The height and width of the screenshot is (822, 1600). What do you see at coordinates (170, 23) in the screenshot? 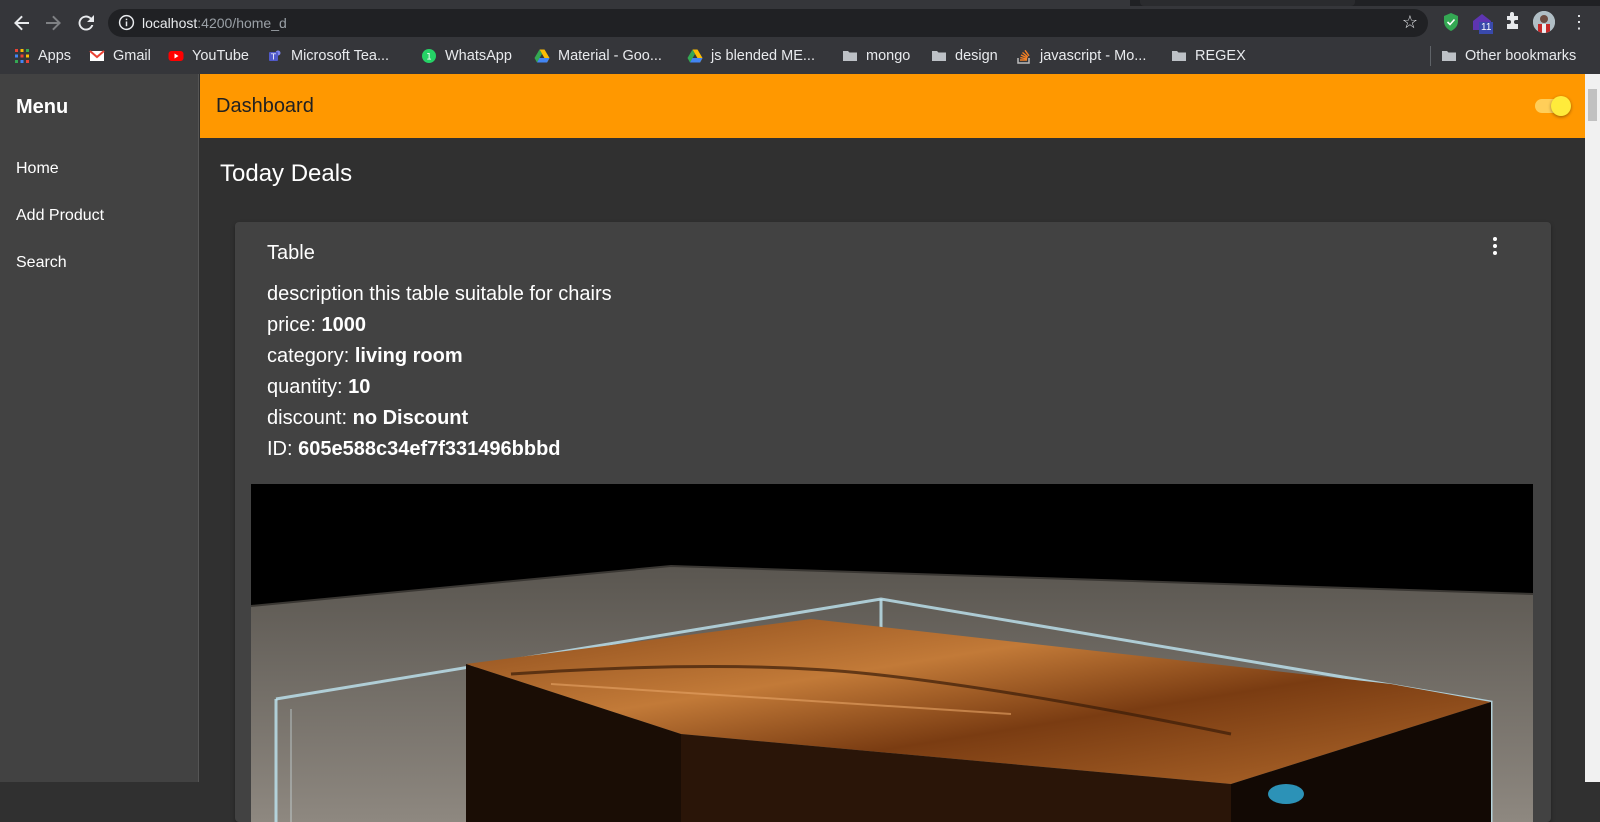
I see `url-host: localhost` at bounding box center [170, 23].